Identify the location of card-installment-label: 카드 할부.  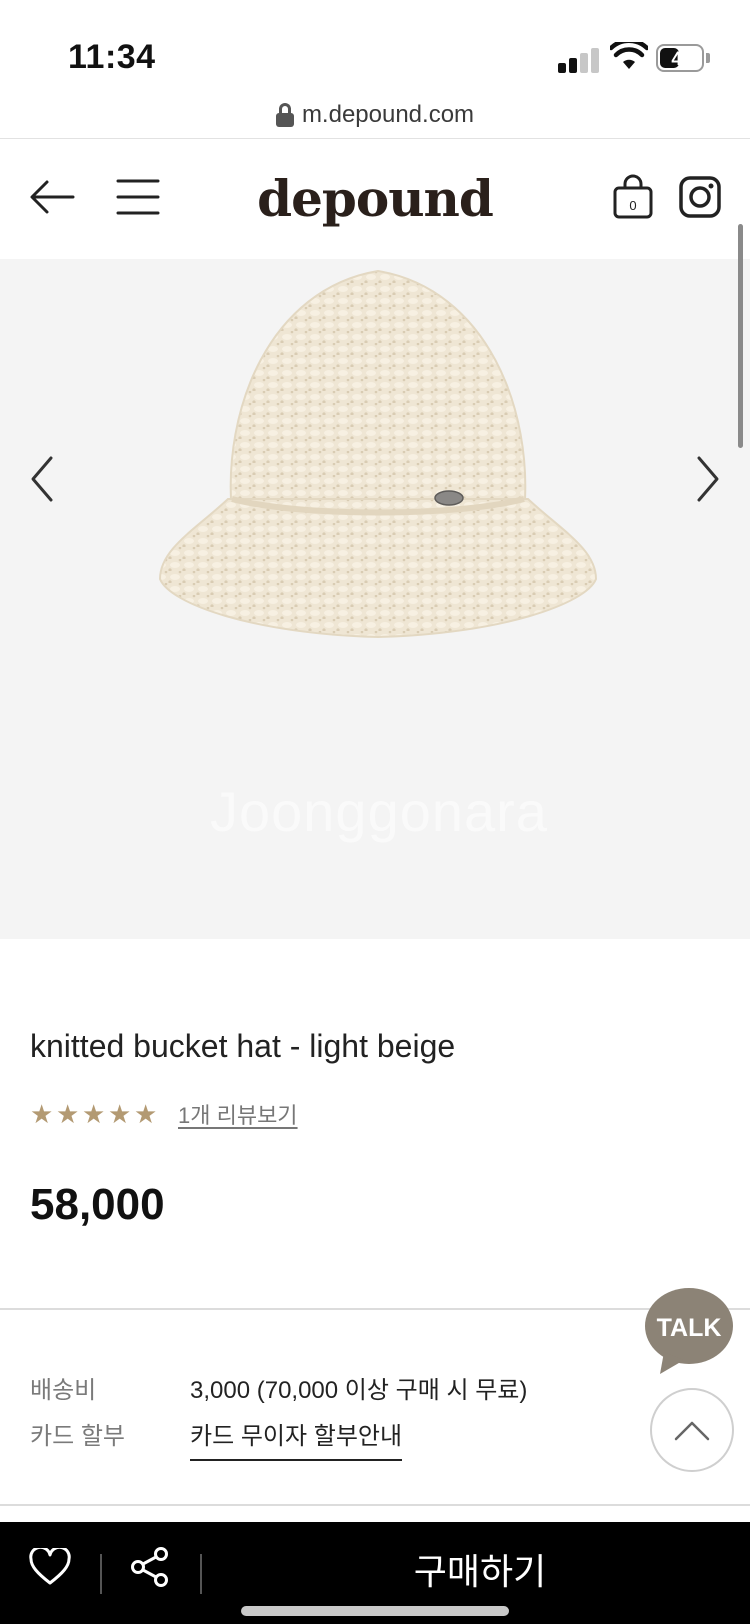
(77, 1436).